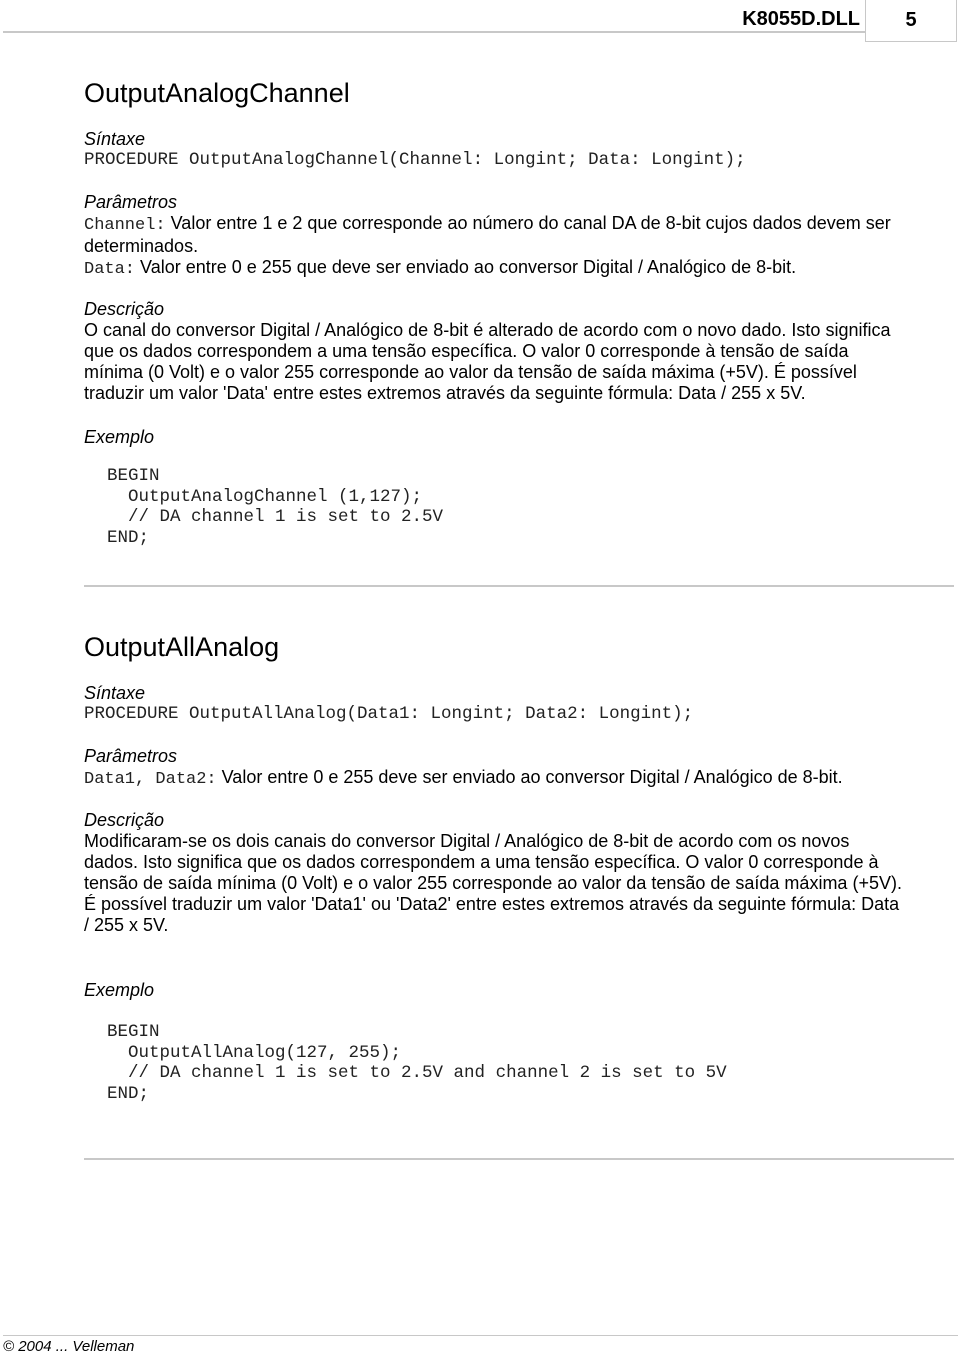  I want to click on section-title: OutputAnalogChannel, so click(217, 93).